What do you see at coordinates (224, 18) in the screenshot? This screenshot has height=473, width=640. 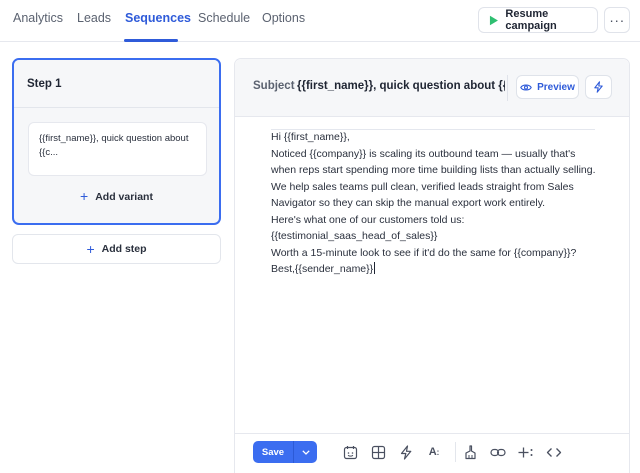 I see `tab-schedule: Schedule` at bounding box center [224, 18].